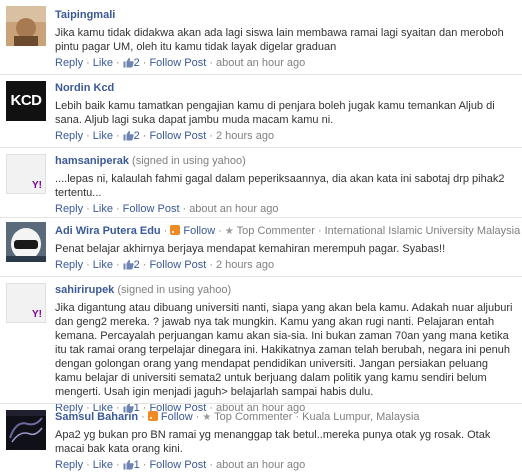 The height and width of the screenshot is (476, 522). What do you see at coordinates (84, 88) in the screenshot?
I see `comment-author: Nordin Kcd` at bounding box center [84, 88].